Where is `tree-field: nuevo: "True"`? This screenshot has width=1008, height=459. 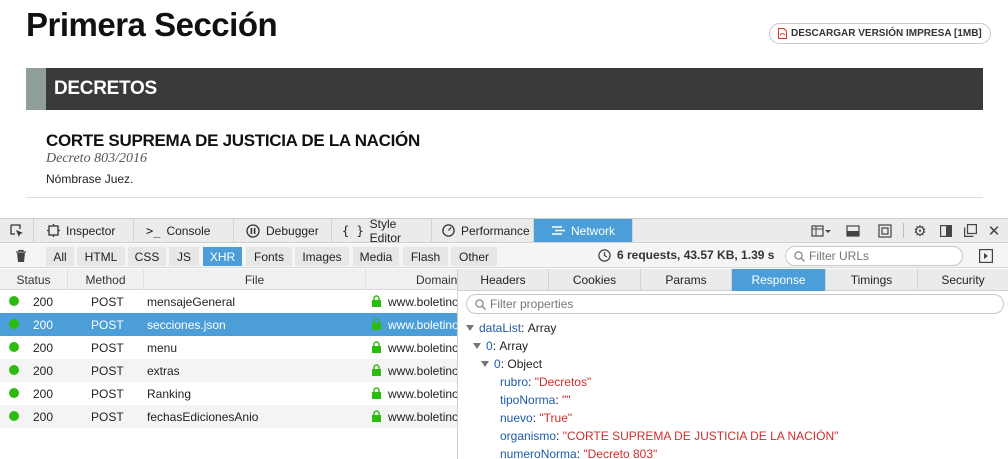
tree-field: nuevo: "True" is located at coordinates (536, 418).